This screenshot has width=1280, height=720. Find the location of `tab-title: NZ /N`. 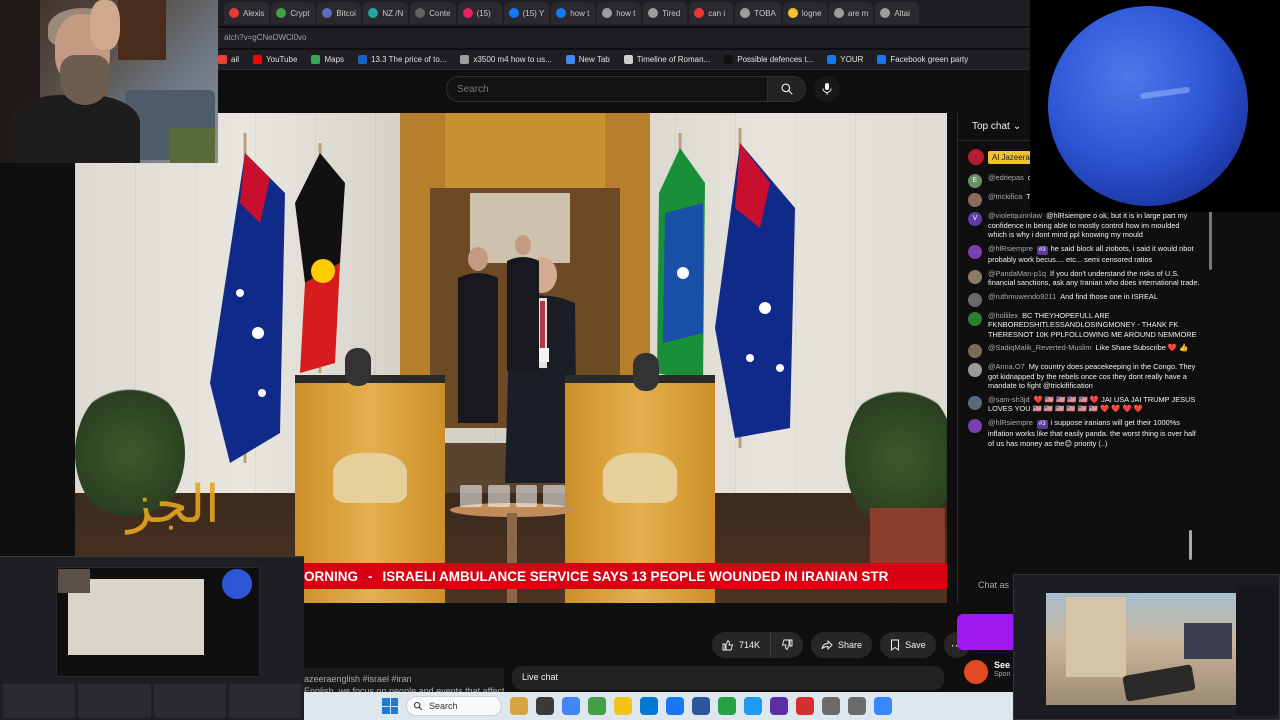

tab-title: NZ /N is located at coordinates (393, 13).